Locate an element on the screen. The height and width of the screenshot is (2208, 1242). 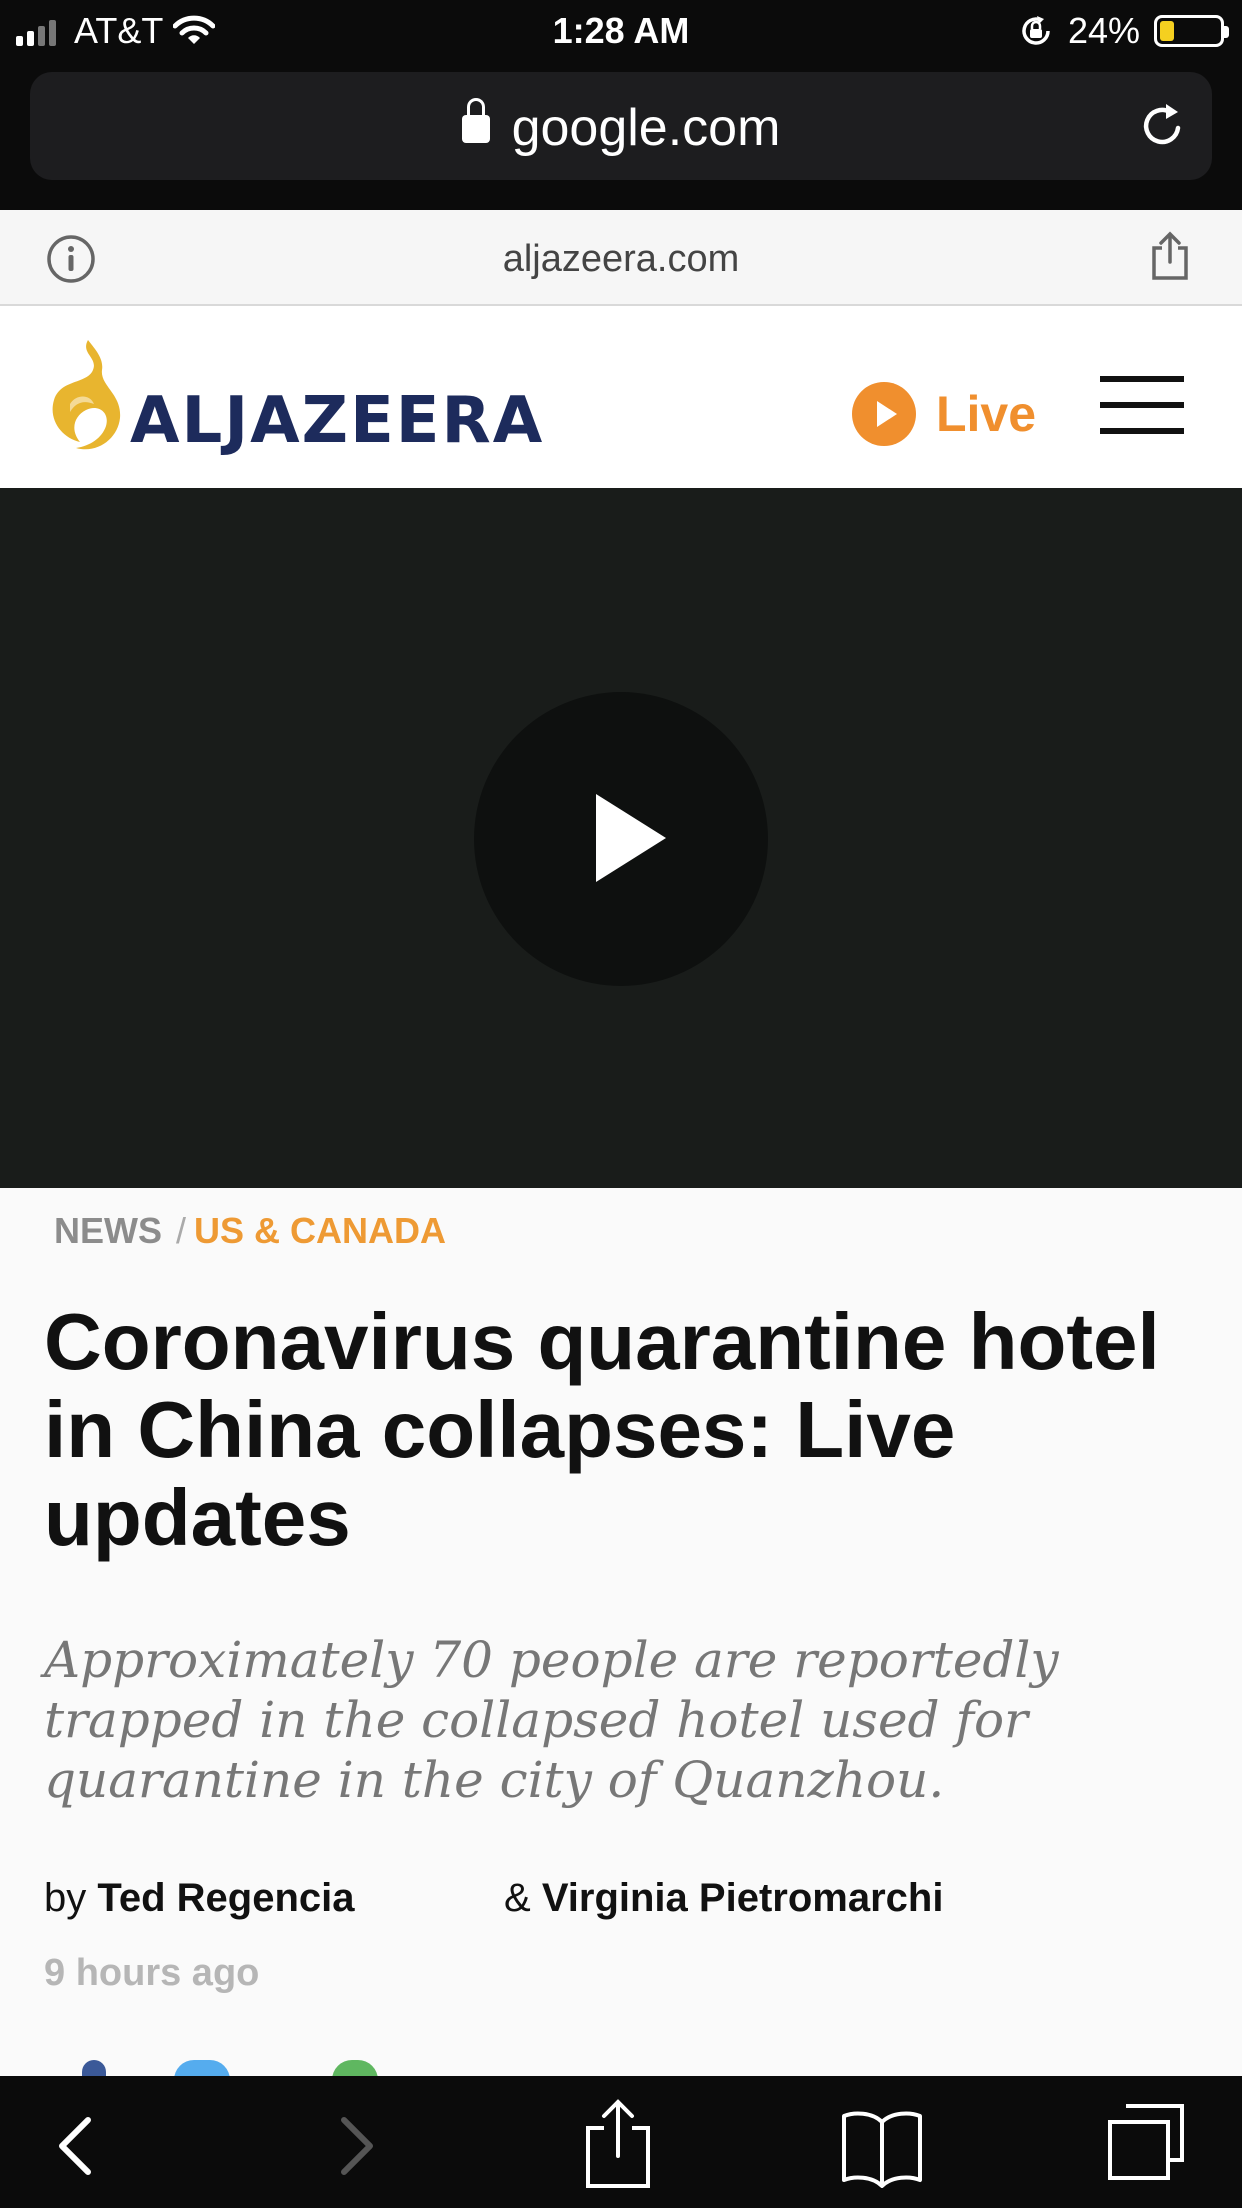
address-bar: google.com is located at coordinates (621, 126).